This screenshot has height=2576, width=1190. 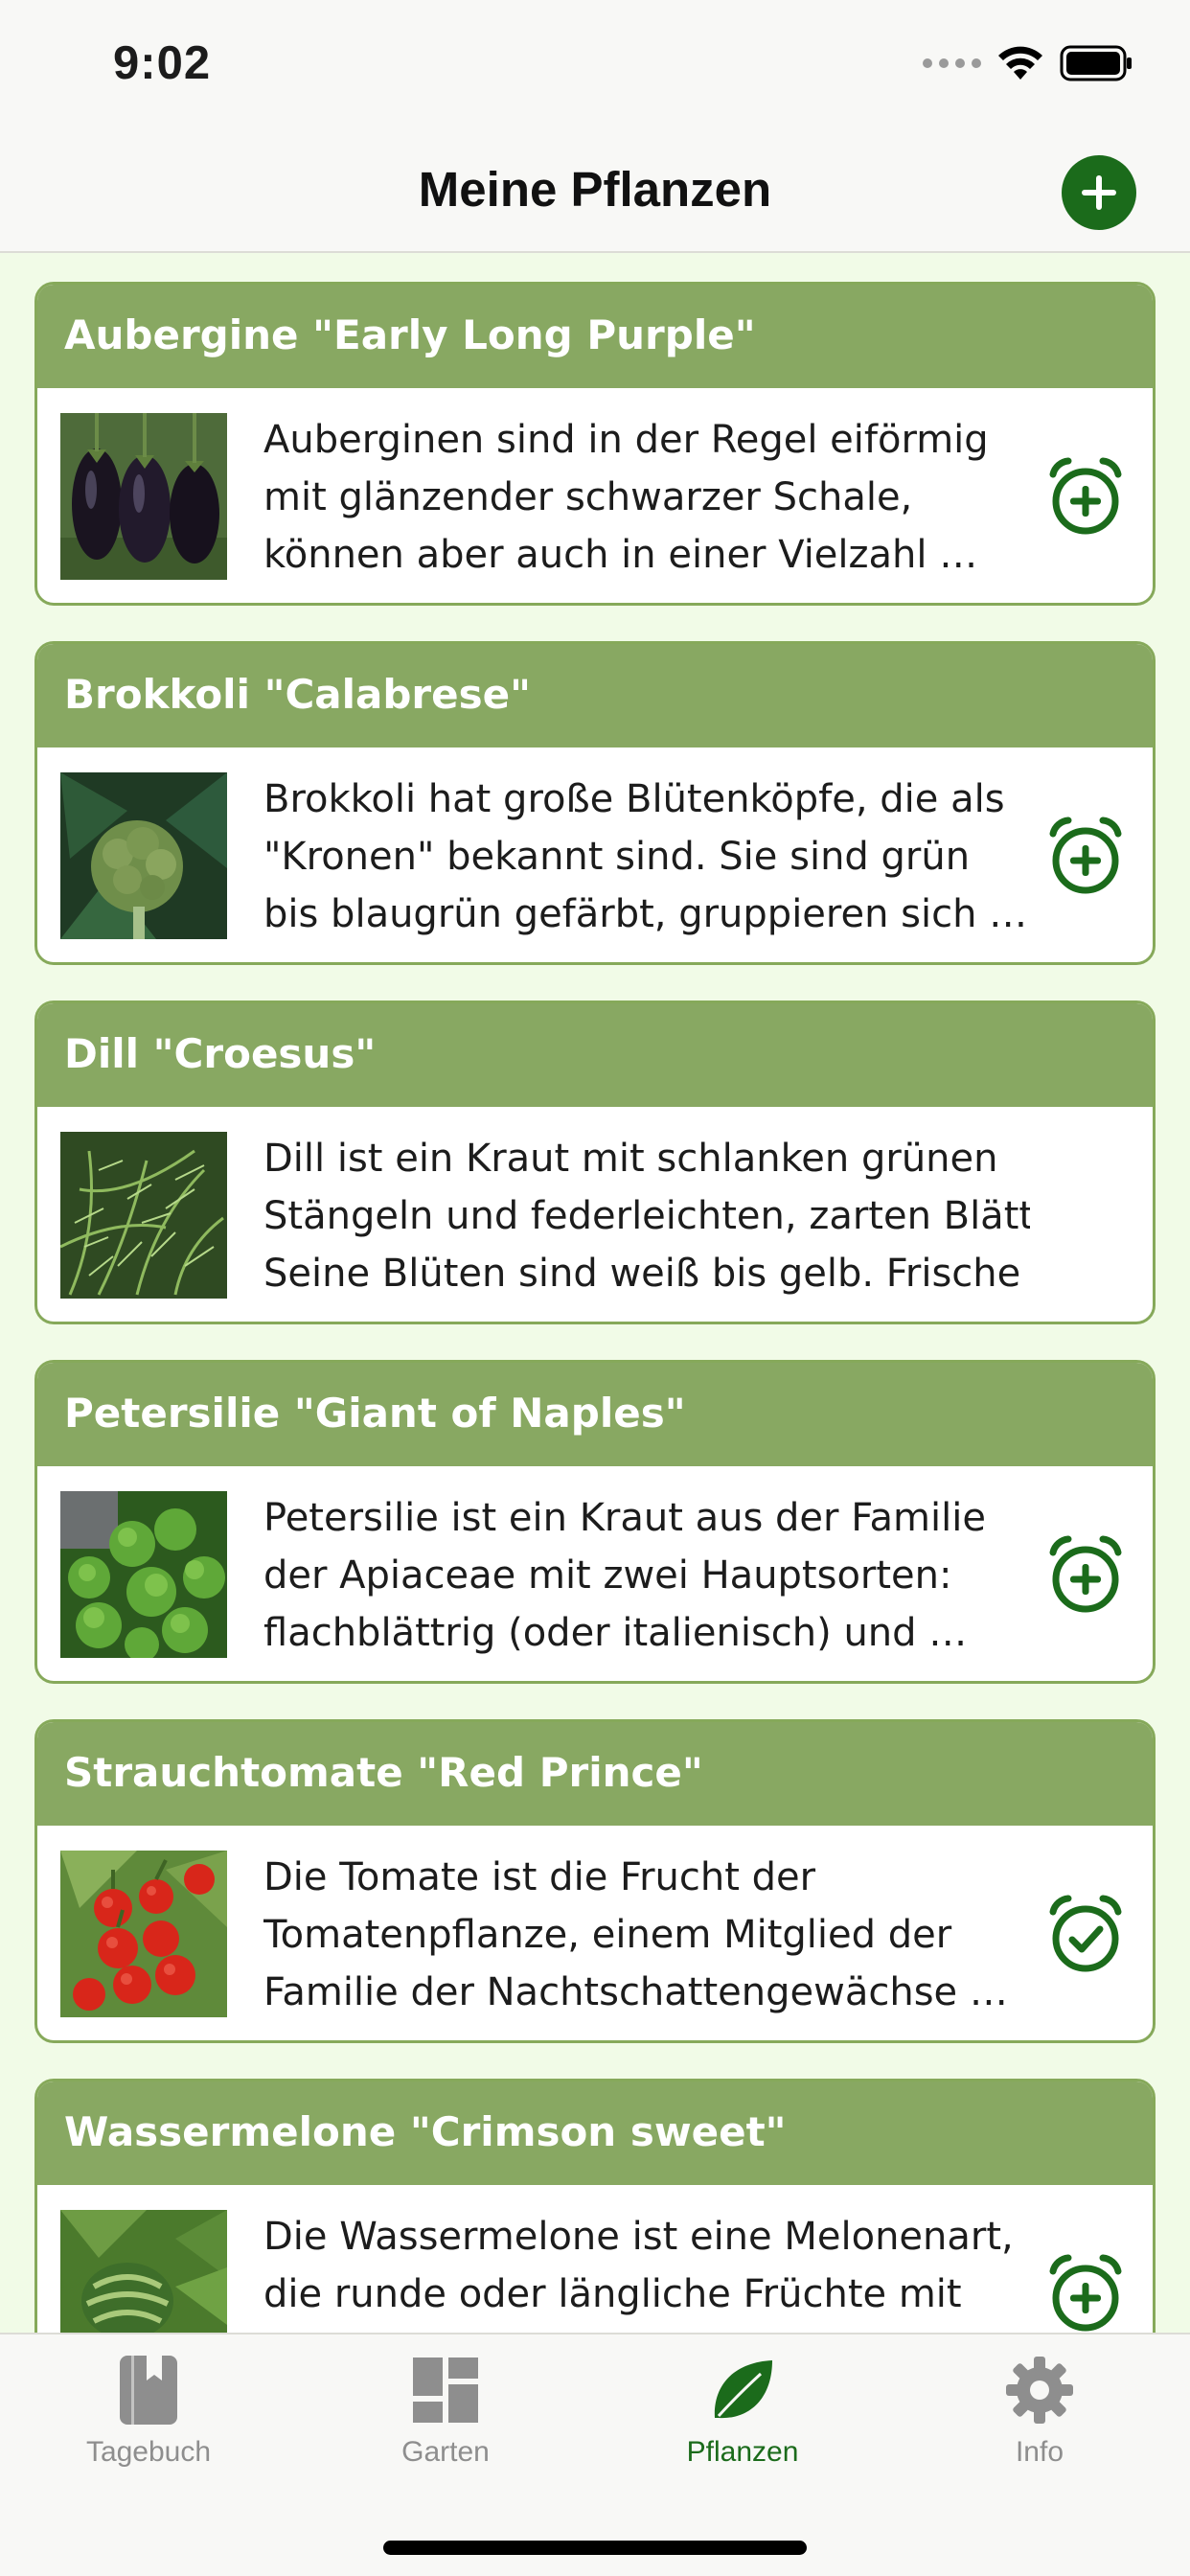 I want to click on tab-label: Garten, so click(x=445, y=2452).